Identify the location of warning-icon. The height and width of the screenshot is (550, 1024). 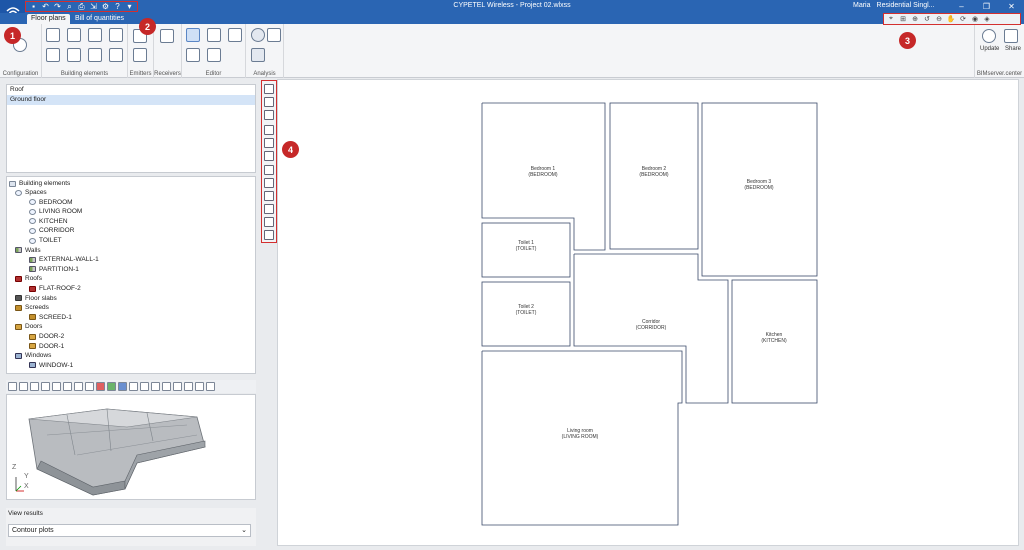
(274, 35).